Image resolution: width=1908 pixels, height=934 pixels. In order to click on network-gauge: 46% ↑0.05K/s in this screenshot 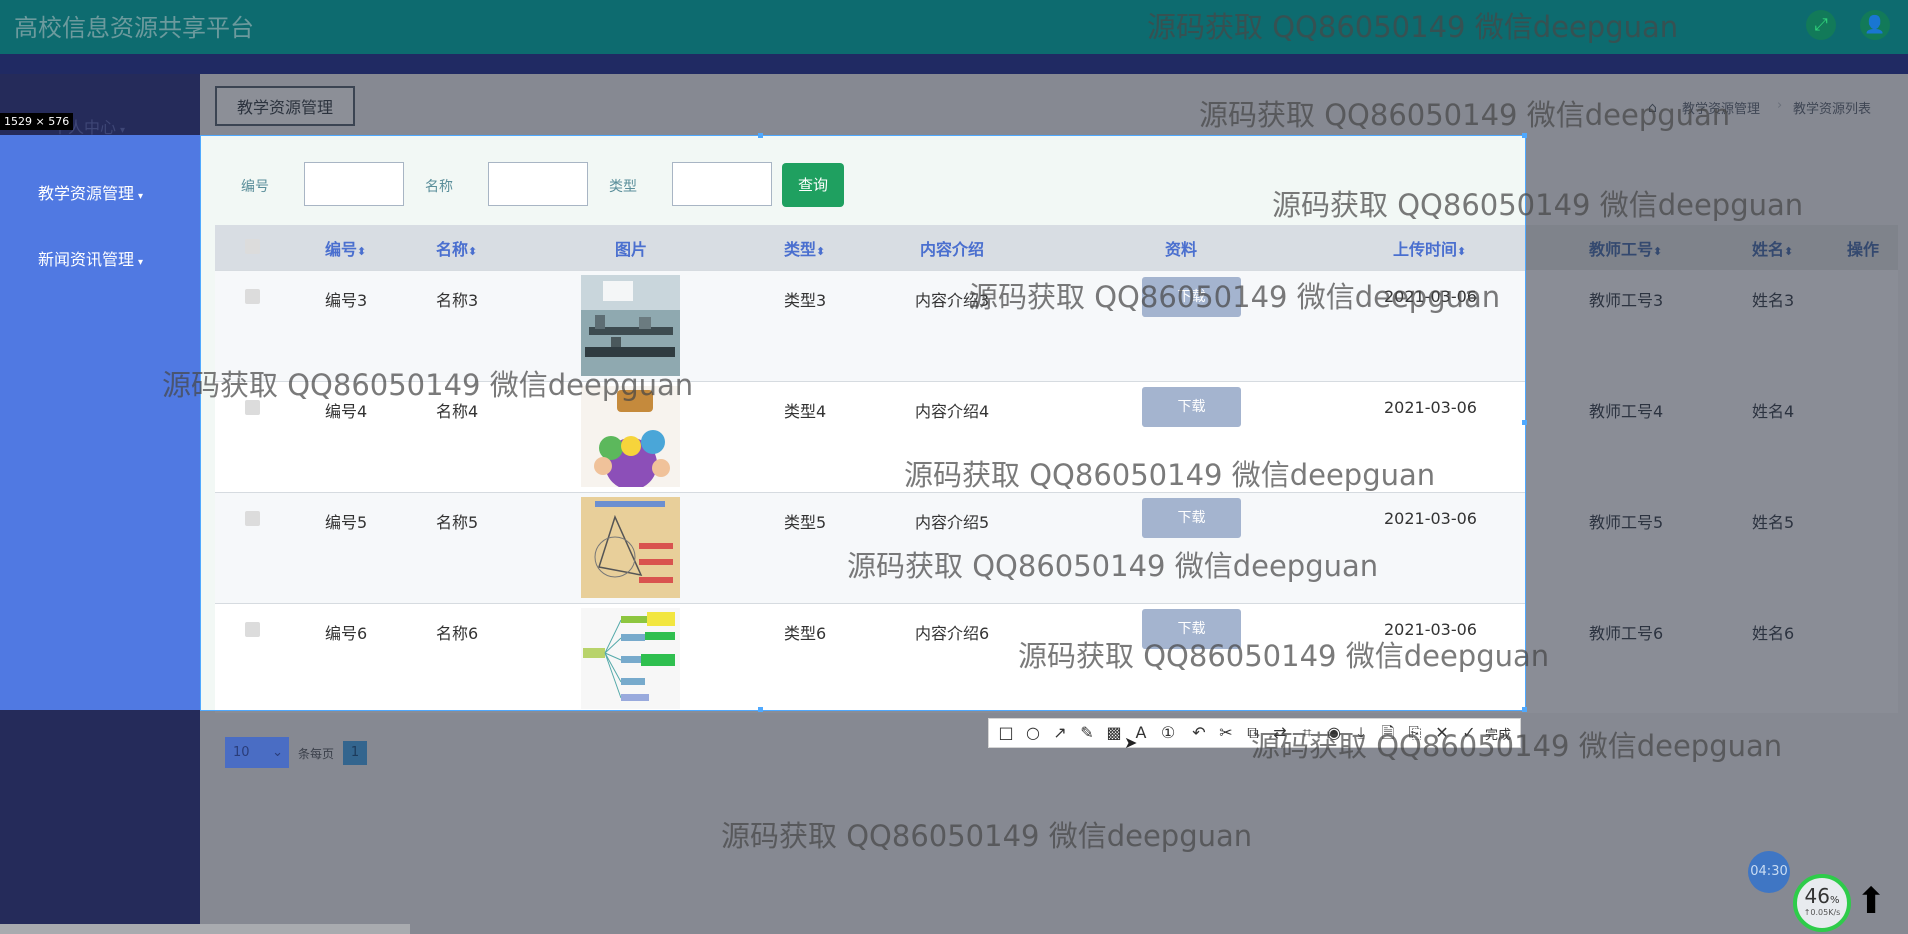, I will do `click(1822, 903)`.